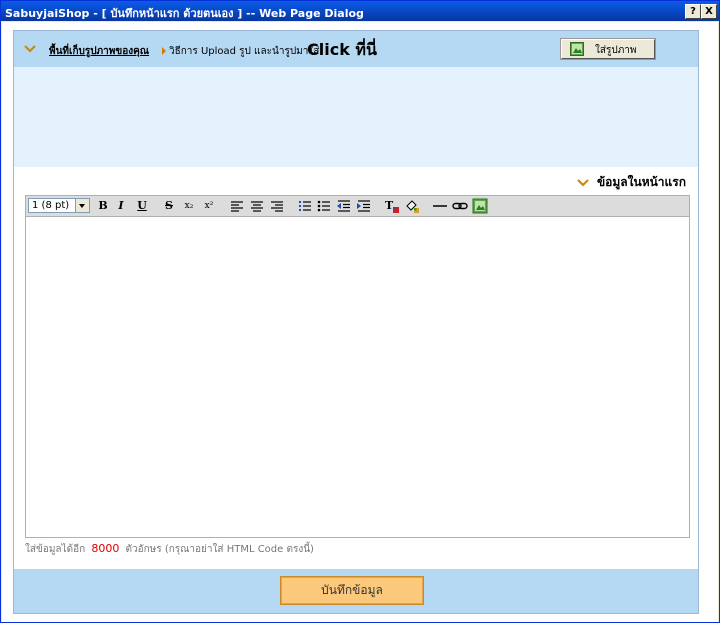 The height and width of the screenshot is (623, 720). I want to click on front-page-info-label: ข้อมูลในหน้าแรก, so click(641, 182).